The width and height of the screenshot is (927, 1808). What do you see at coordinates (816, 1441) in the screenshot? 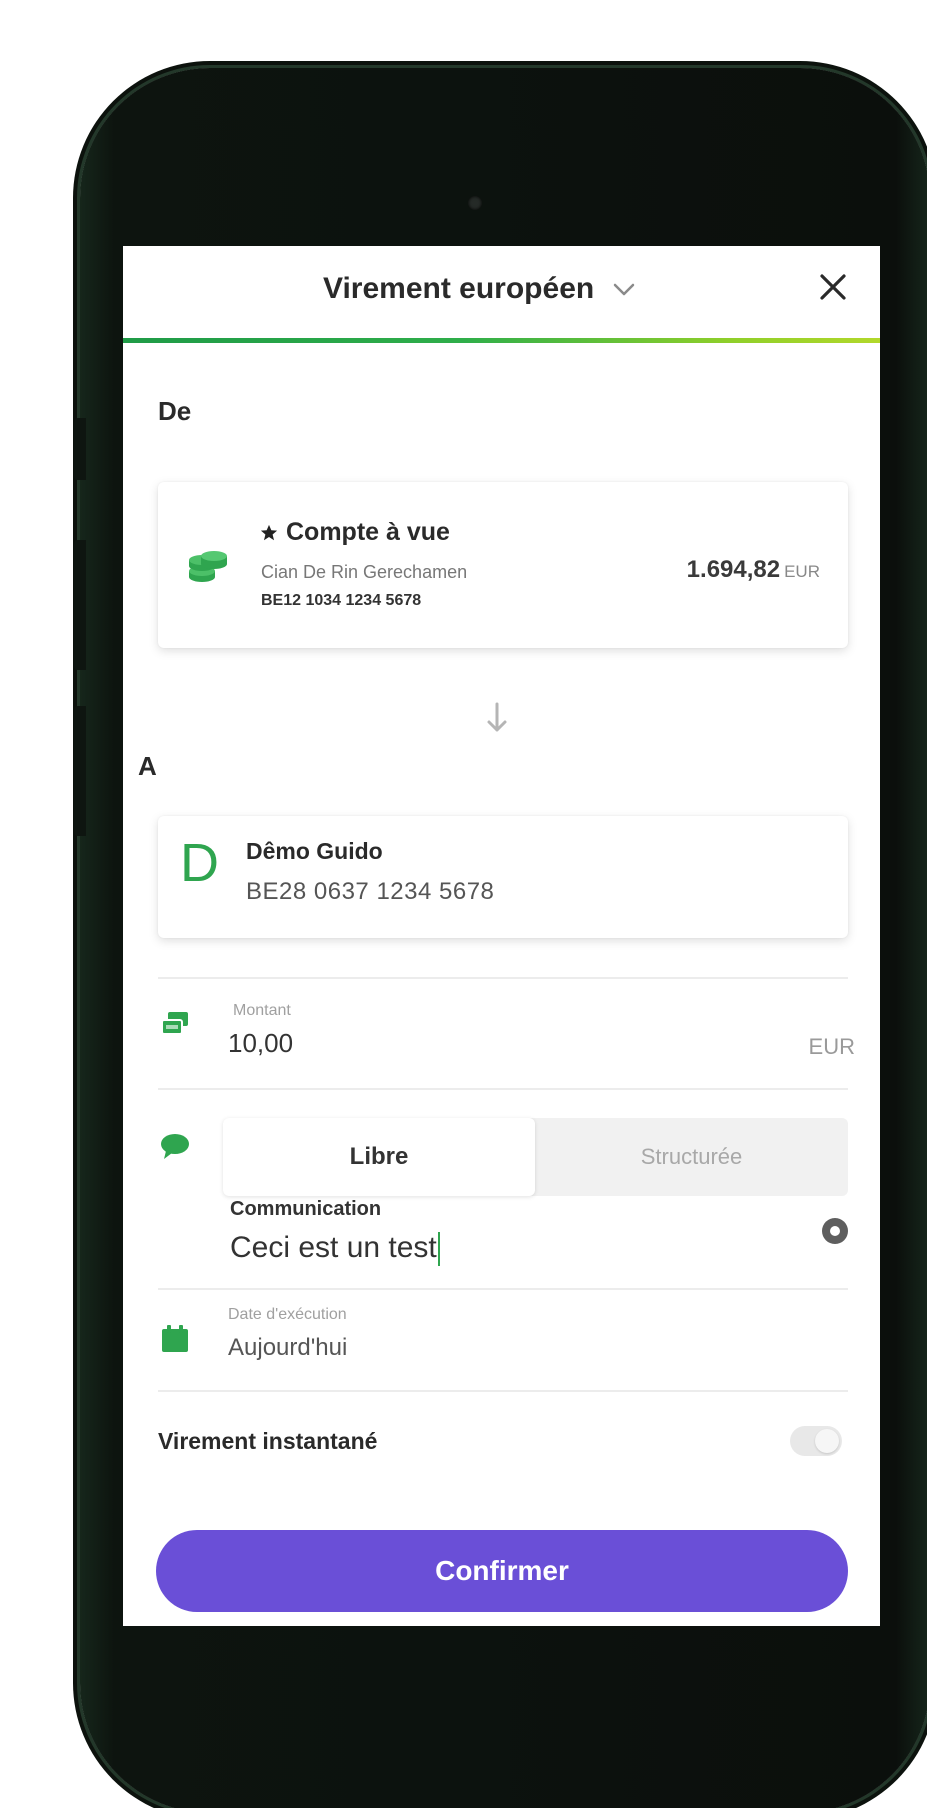
I see `instant-transfer-toggle` at bounding box center [816, 1441].